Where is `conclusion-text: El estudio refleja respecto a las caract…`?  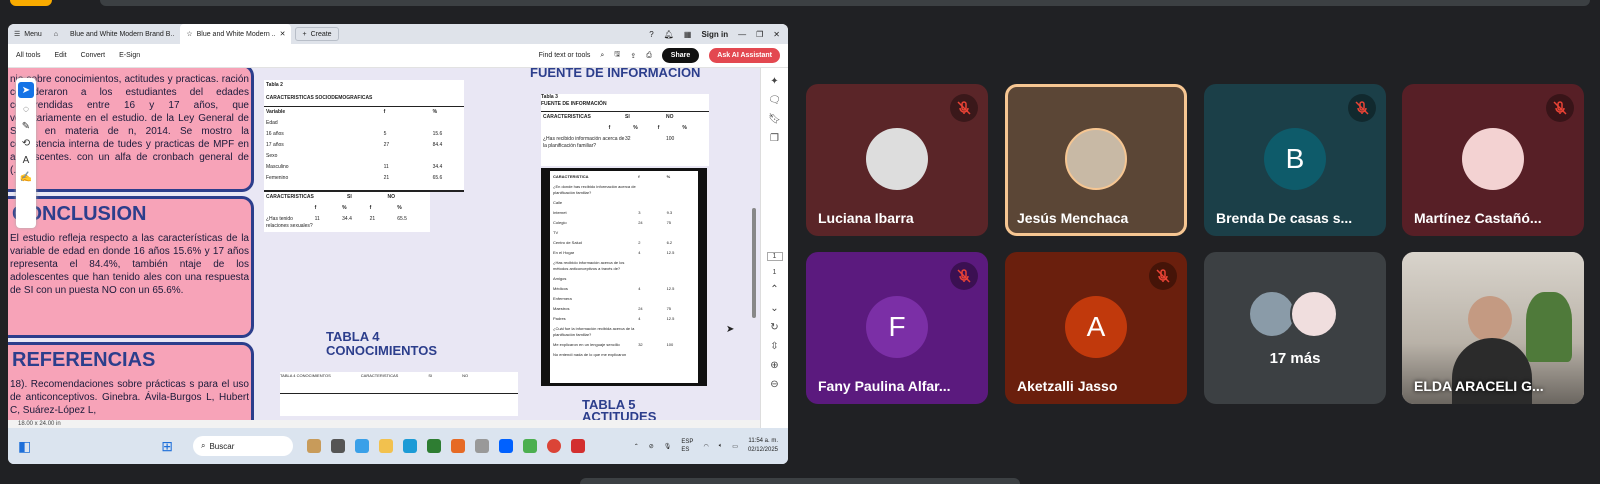
conclusion-text: El estudio refleja respecto a las caract… is located at coordinates (129, 264).